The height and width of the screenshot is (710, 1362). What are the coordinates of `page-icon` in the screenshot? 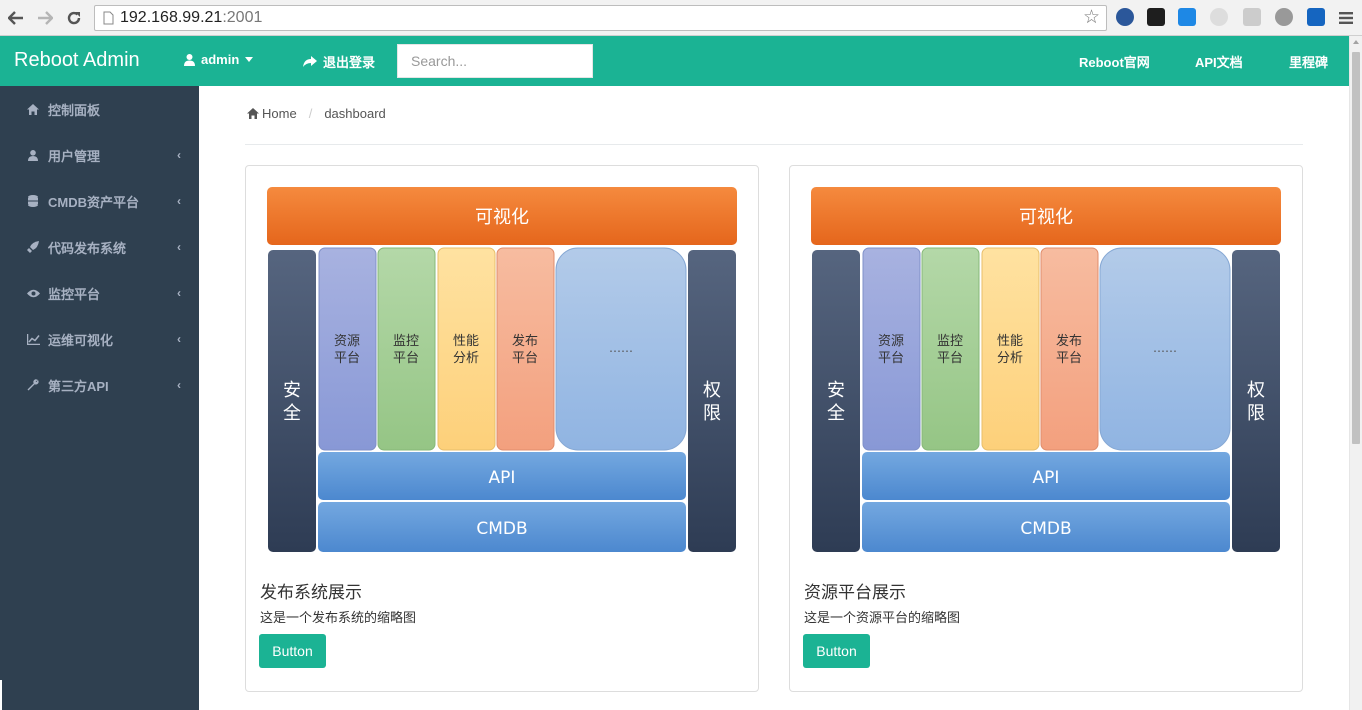 It's located at (108, 20).